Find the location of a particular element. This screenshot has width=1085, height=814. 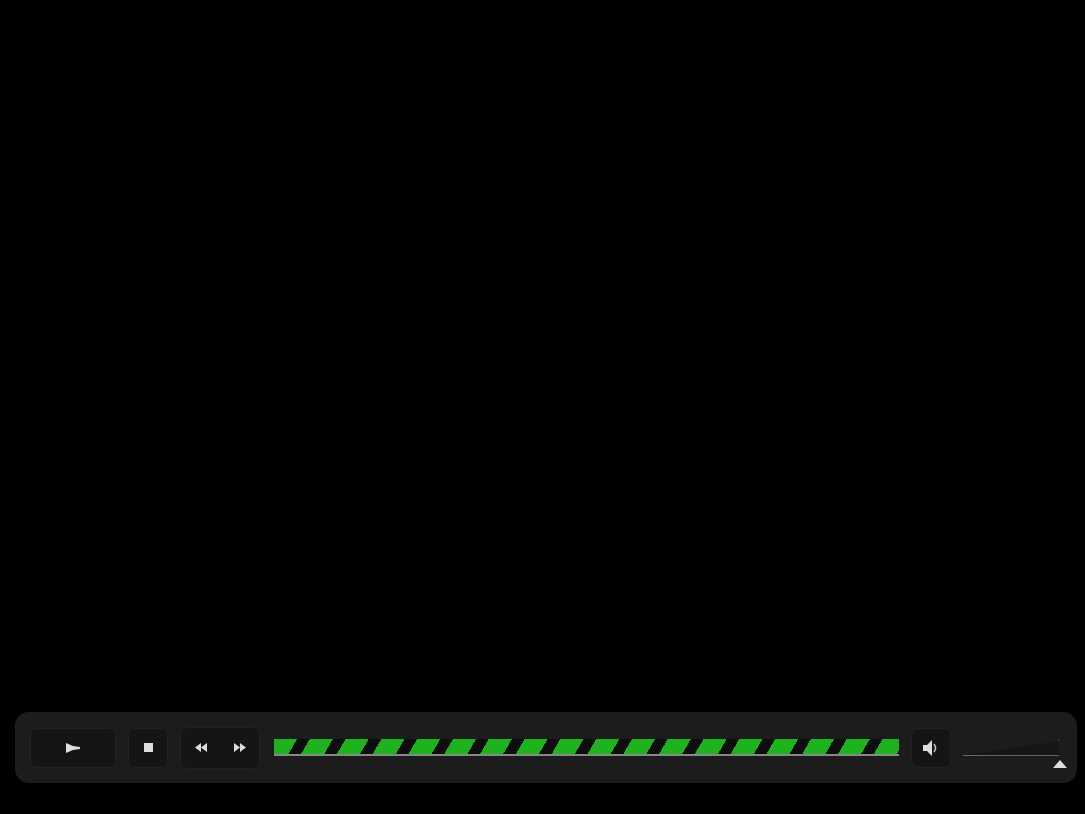

play-button is located at coordinates (73, 747).